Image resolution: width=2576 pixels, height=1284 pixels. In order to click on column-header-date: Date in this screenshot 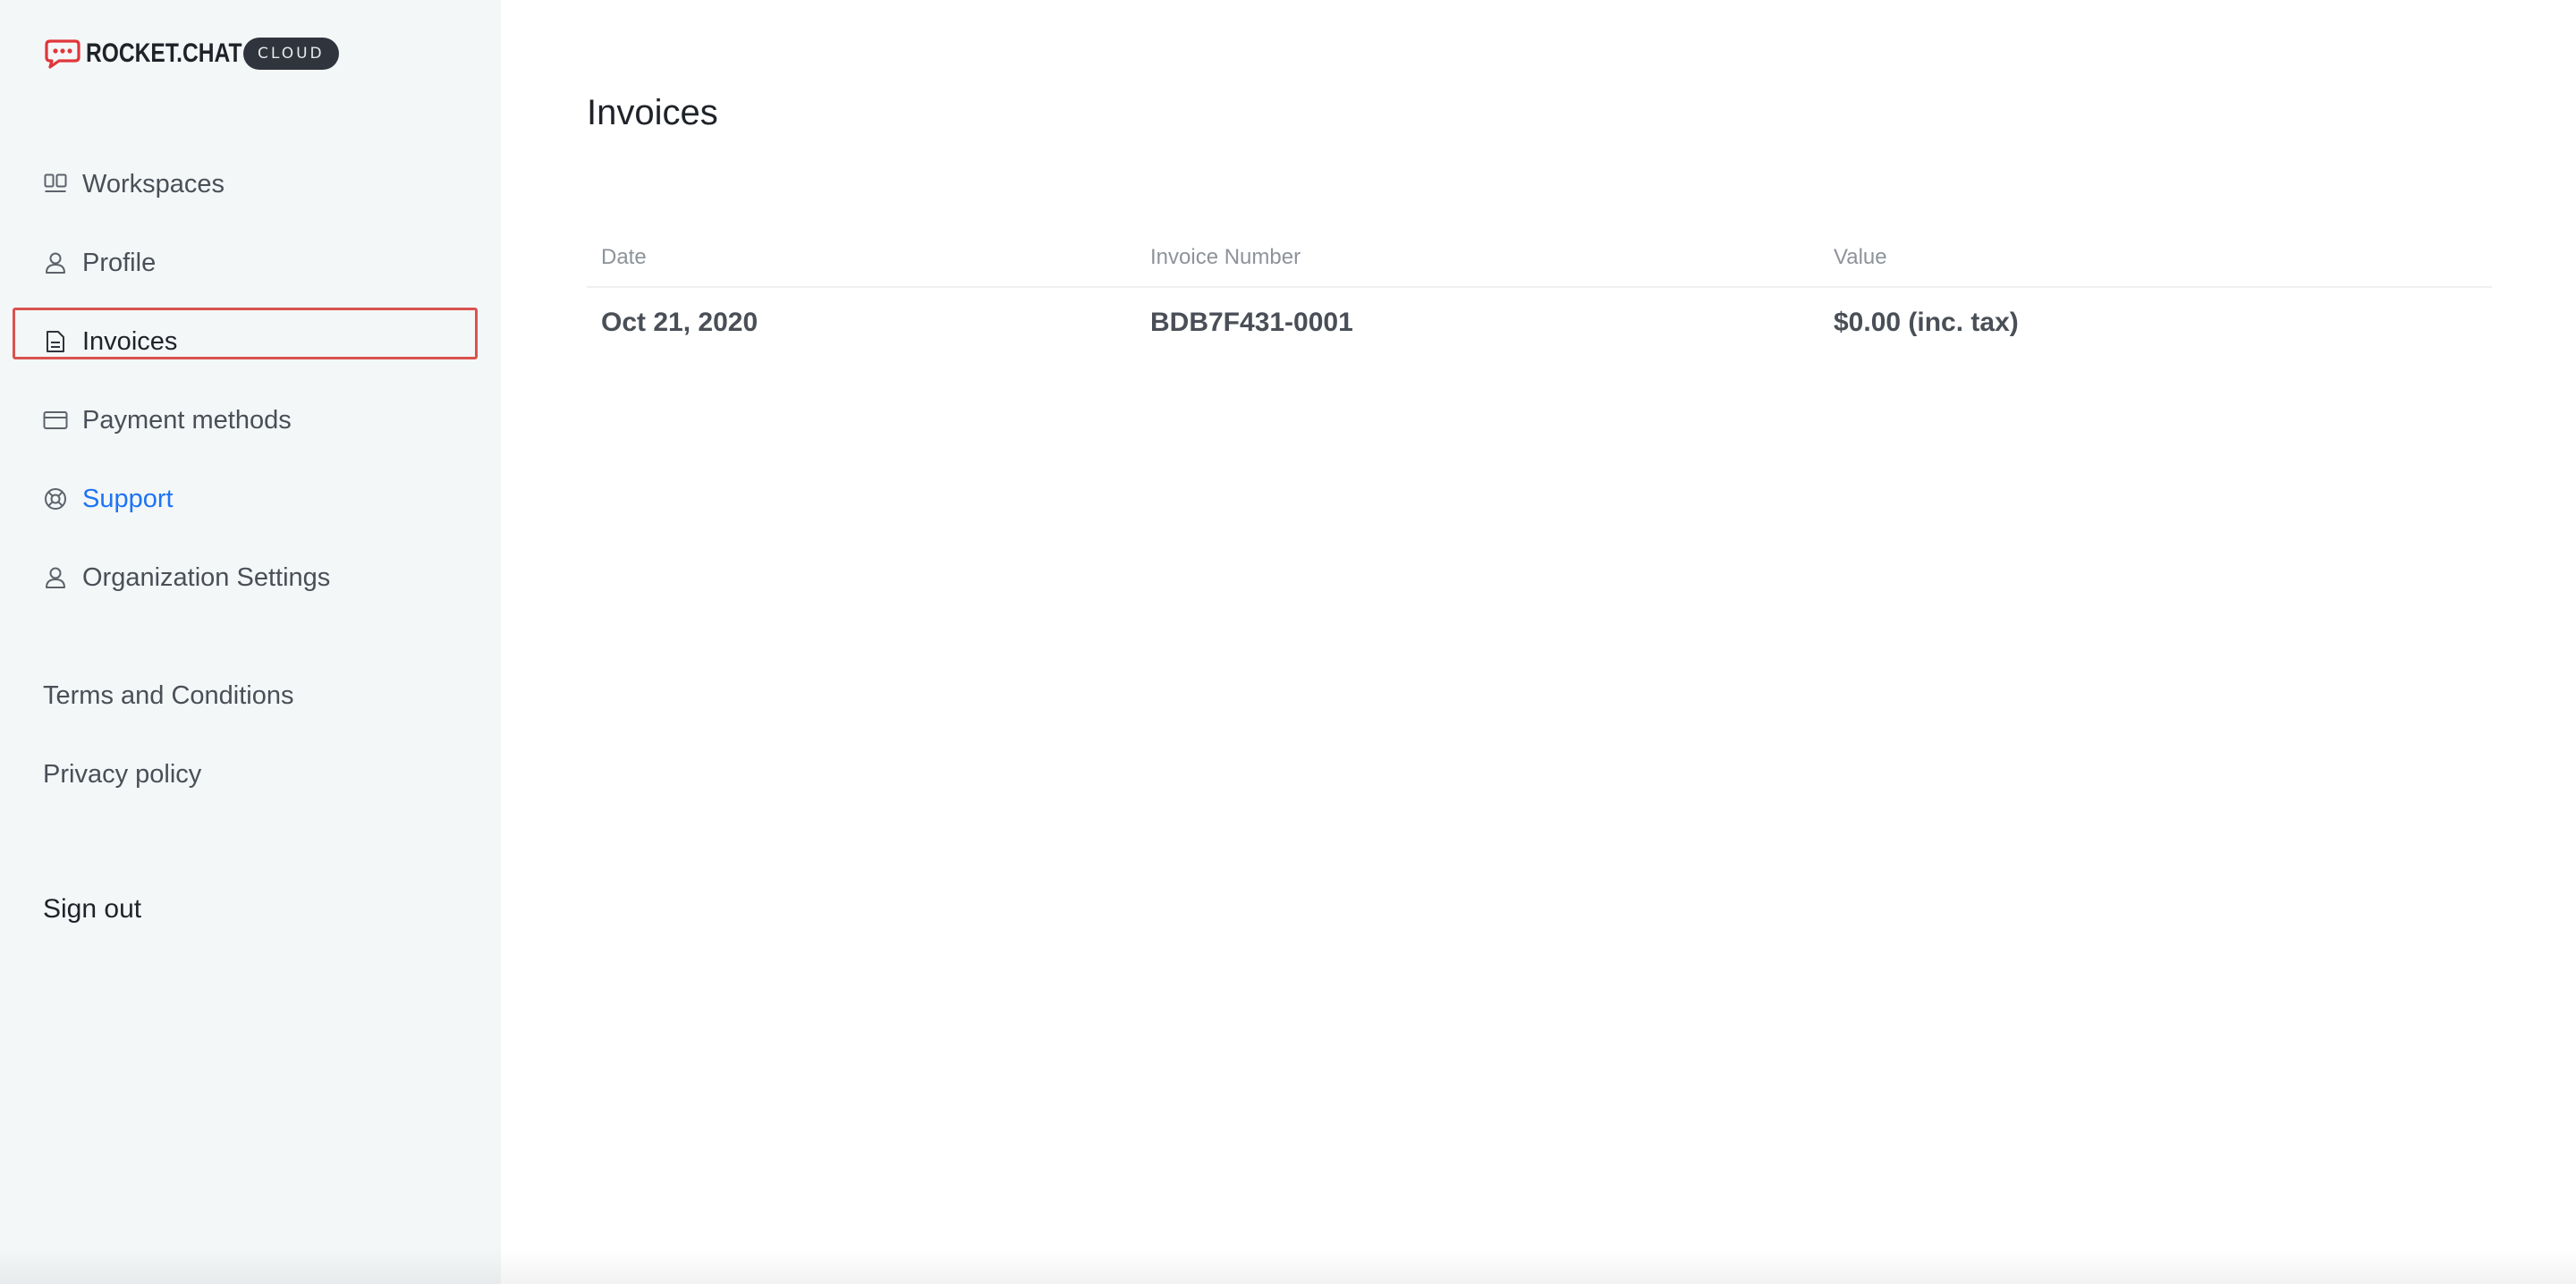, I will do `click(624, 257)`.